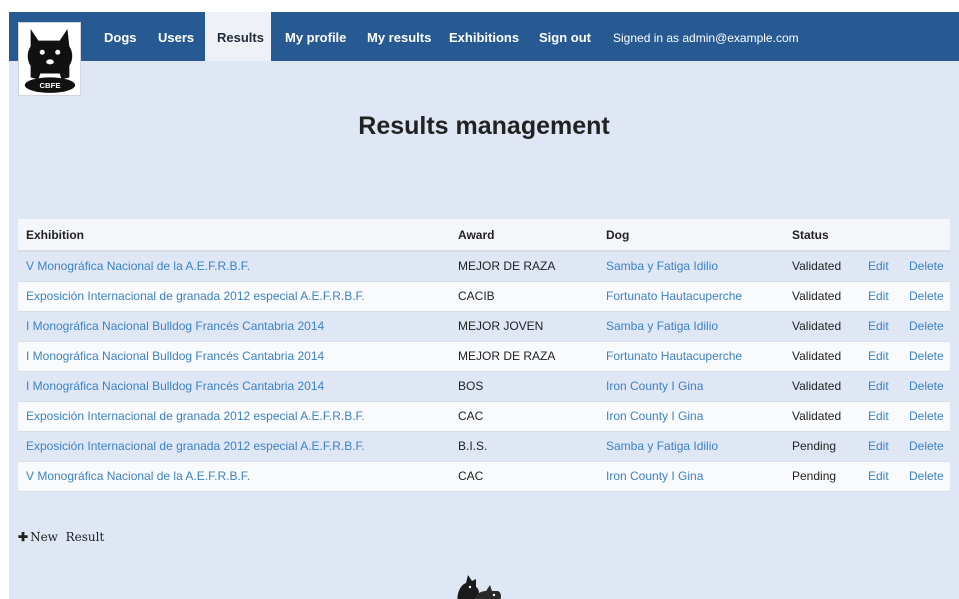 The height and width of the screenshot is (599, 959). What do you see at coordinates (479, 587) in the screenshot?
I see `footer-dogs-icon` at bounding box center [479, 587].